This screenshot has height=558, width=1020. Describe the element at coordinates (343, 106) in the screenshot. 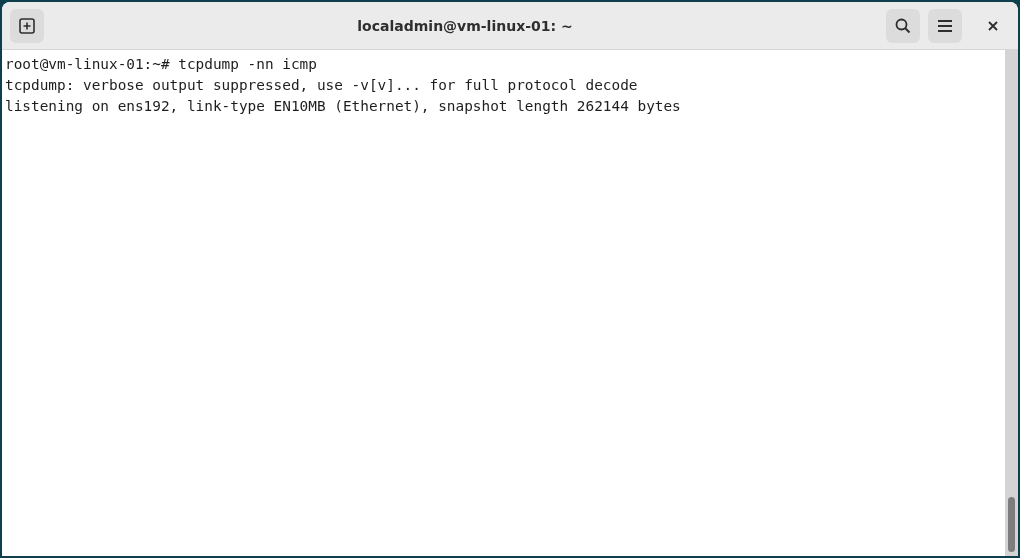

I see `terminal-line: listening on ens192, link-type EN10MB (Ethernet), snapshot length 262144 bytes` at that location.